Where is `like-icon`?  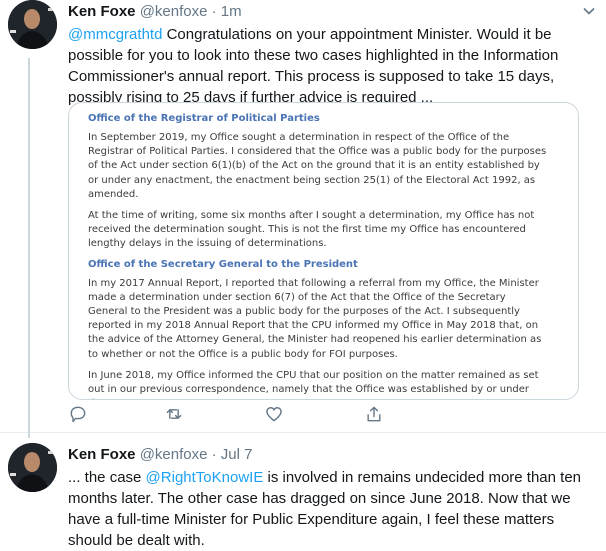 like-icon is located at coordinates (274, 414).